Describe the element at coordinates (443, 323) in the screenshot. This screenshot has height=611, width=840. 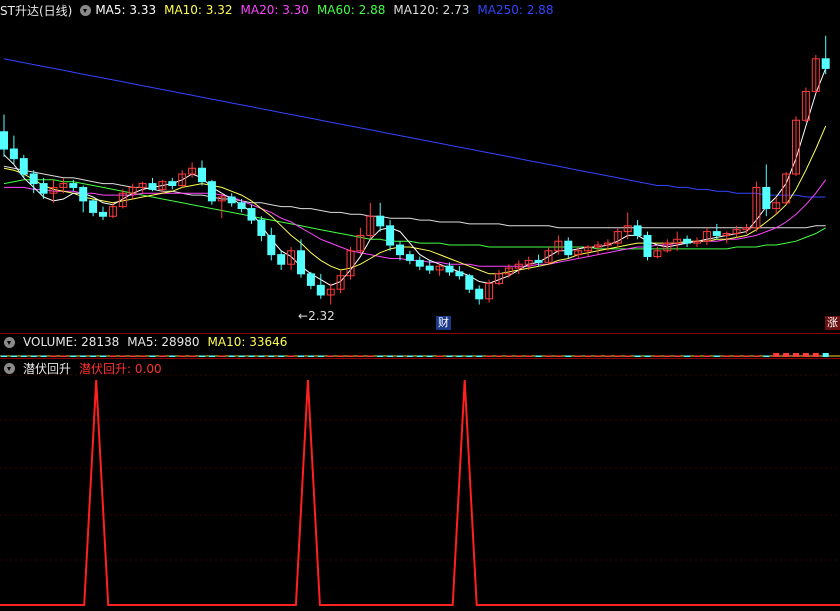
I see `finance-badge: 财` at that location.